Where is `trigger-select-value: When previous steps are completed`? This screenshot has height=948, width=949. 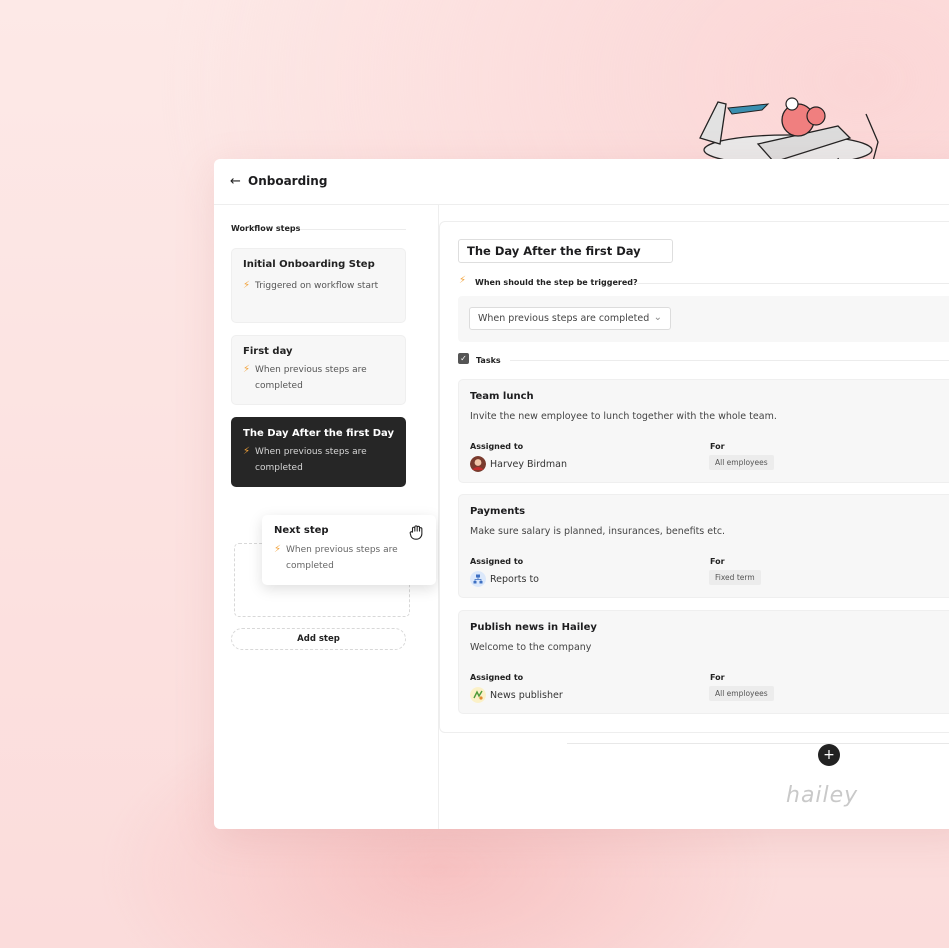
trigger-select-value: When previous steps are completed is located at coordinates (564, 318).